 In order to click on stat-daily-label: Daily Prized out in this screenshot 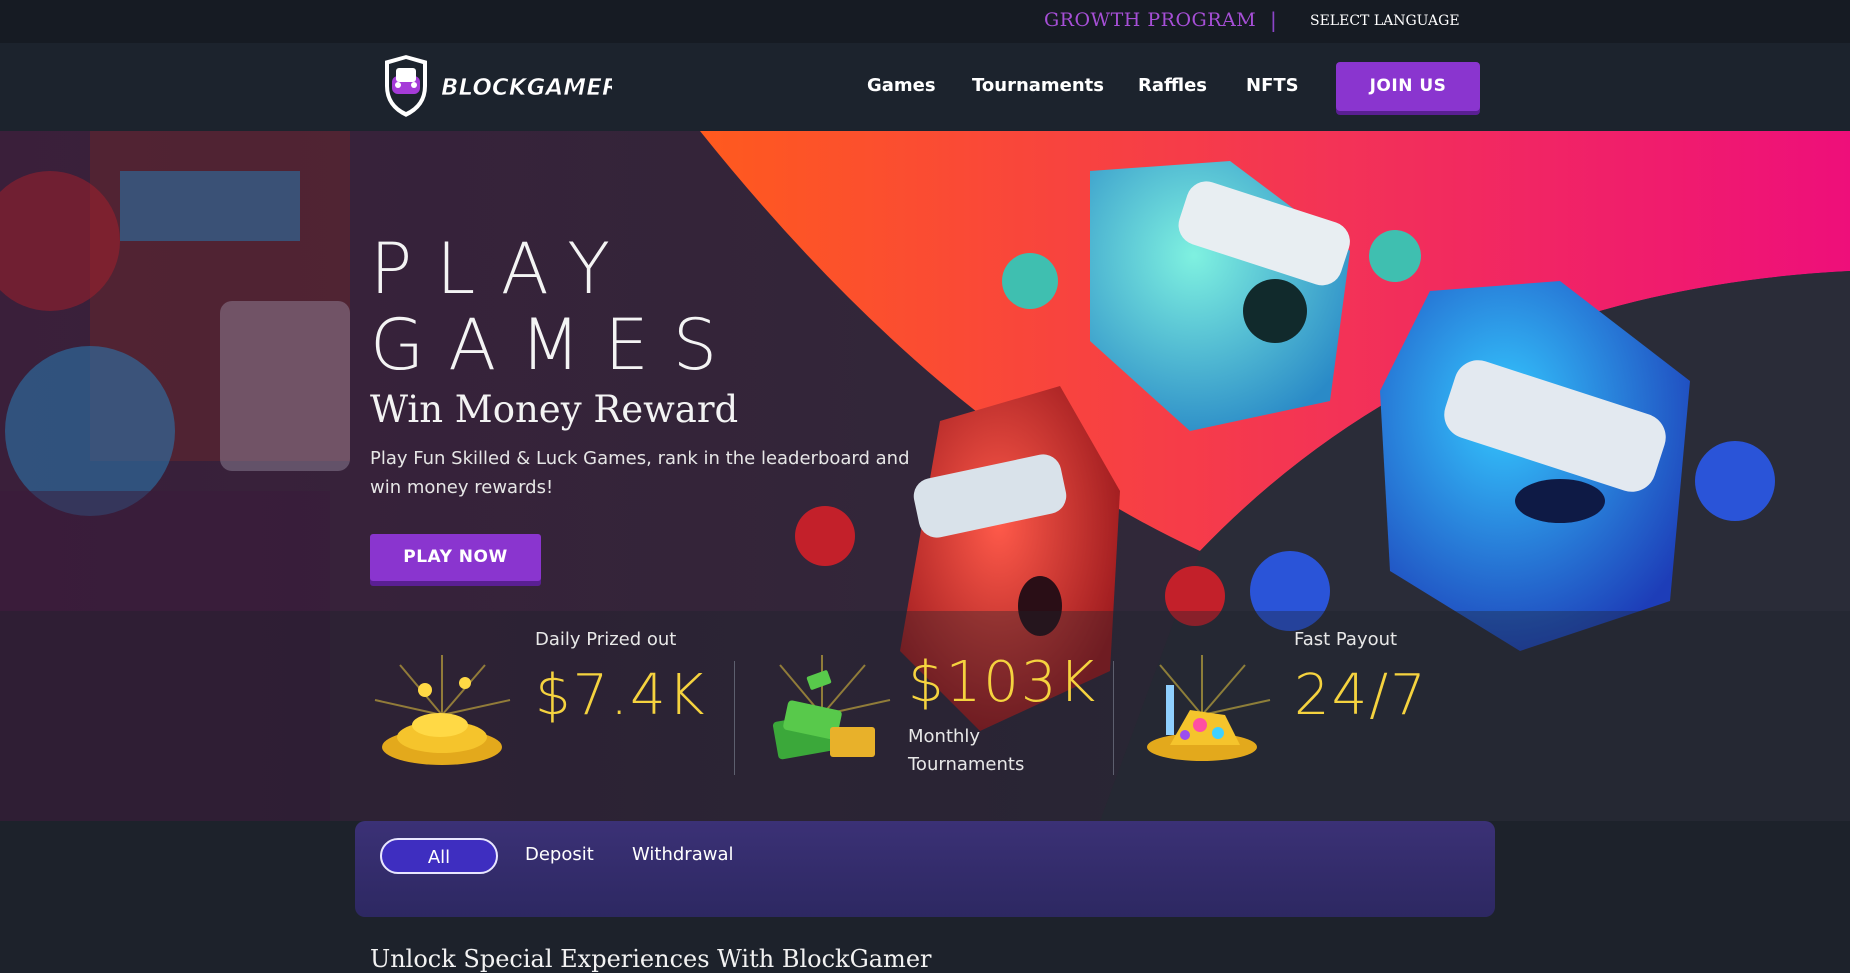, I will do `click(606, 639)`.